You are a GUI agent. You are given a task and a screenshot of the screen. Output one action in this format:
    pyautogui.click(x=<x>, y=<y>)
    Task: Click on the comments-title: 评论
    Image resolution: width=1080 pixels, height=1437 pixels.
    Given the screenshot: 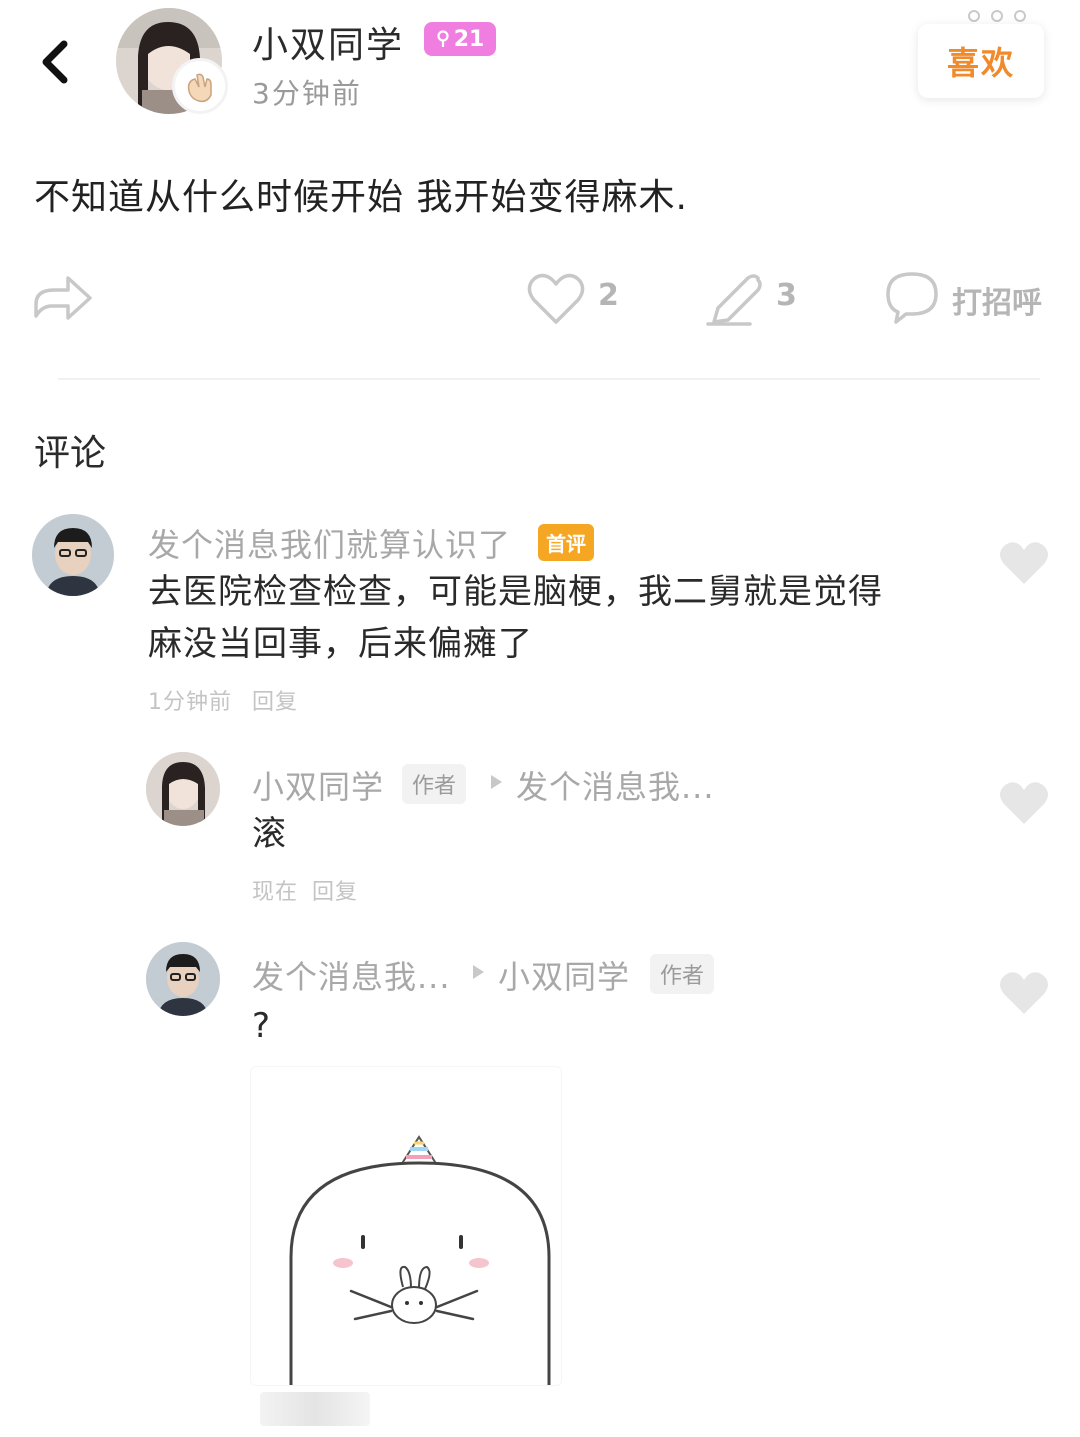 What is the action you would take?
    pyautogui.click(x=70, y=453)
    